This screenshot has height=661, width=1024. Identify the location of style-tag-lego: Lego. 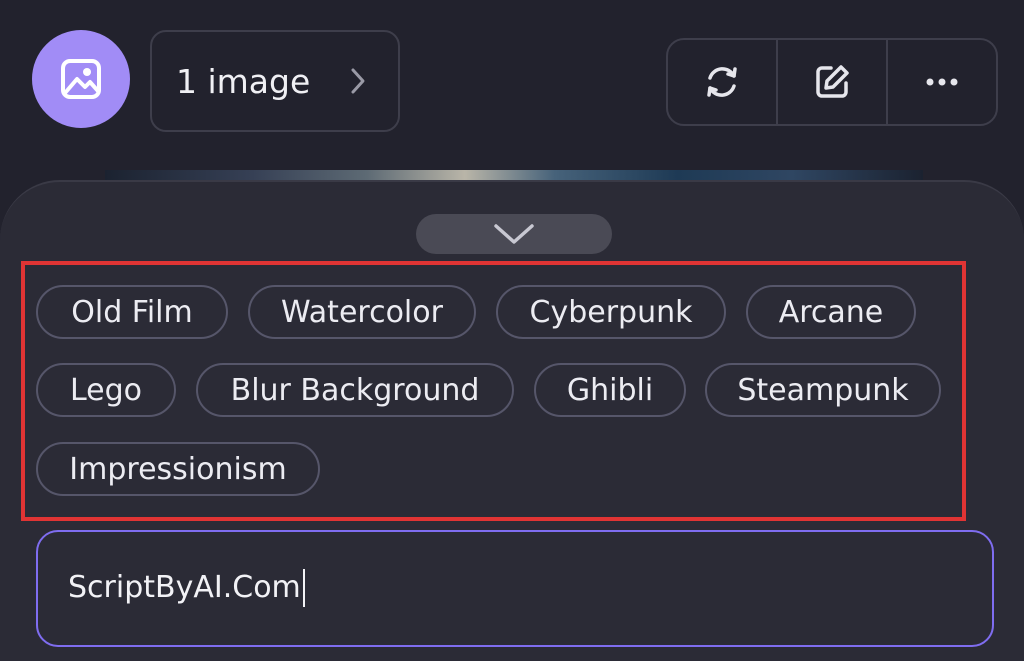
(106, 390).